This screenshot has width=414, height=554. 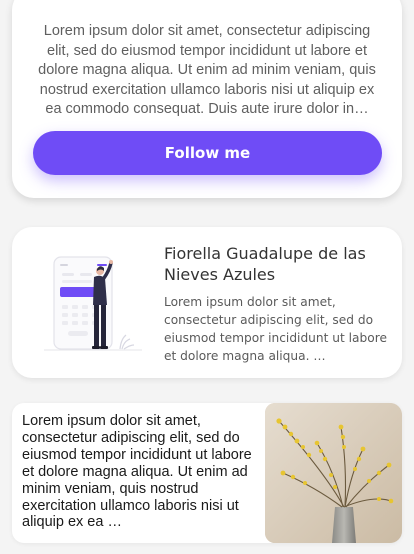 I want to click on person-with-phone-illustration, so click(x=94, y=305).